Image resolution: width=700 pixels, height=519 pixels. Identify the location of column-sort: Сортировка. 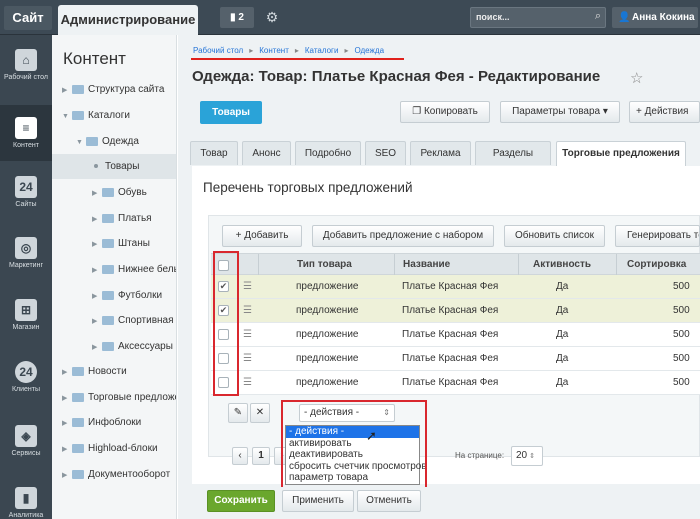
(658, 264).